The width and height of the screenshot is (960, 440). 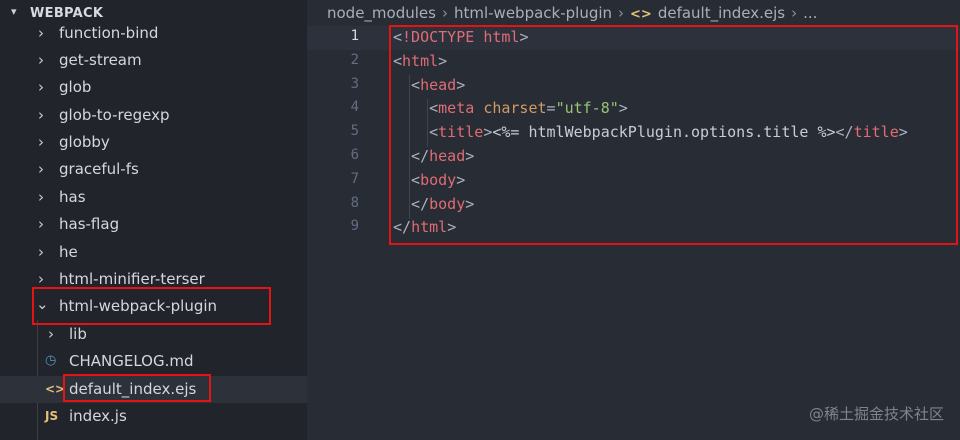 I want to click on line-number: 4, so click(x=354, y=107).